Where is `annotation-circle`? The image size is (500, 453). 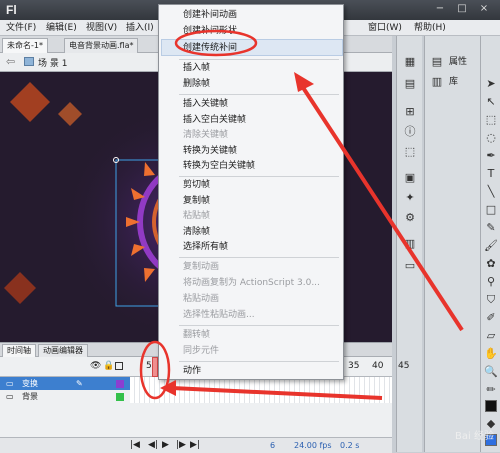 annotation-circle is located at coordinates (216, 43).